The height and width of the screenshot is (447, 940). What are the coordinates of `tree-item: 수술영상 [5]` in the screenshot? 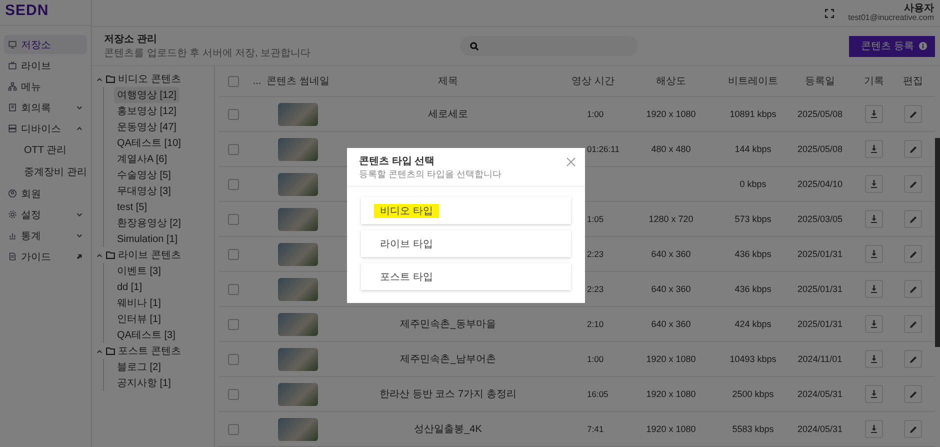 It's located at (144, 175).